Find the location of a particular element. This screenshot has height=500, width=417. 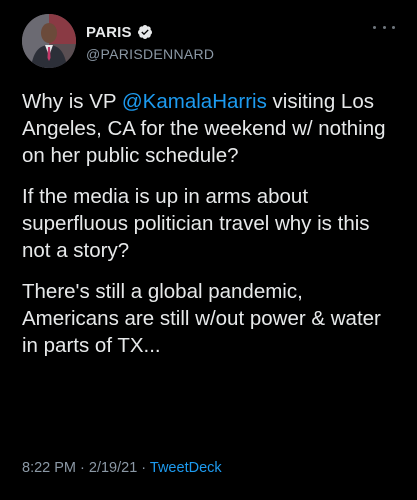

tweet-source-link: TweetDeck is located at coordinates (186, 468).